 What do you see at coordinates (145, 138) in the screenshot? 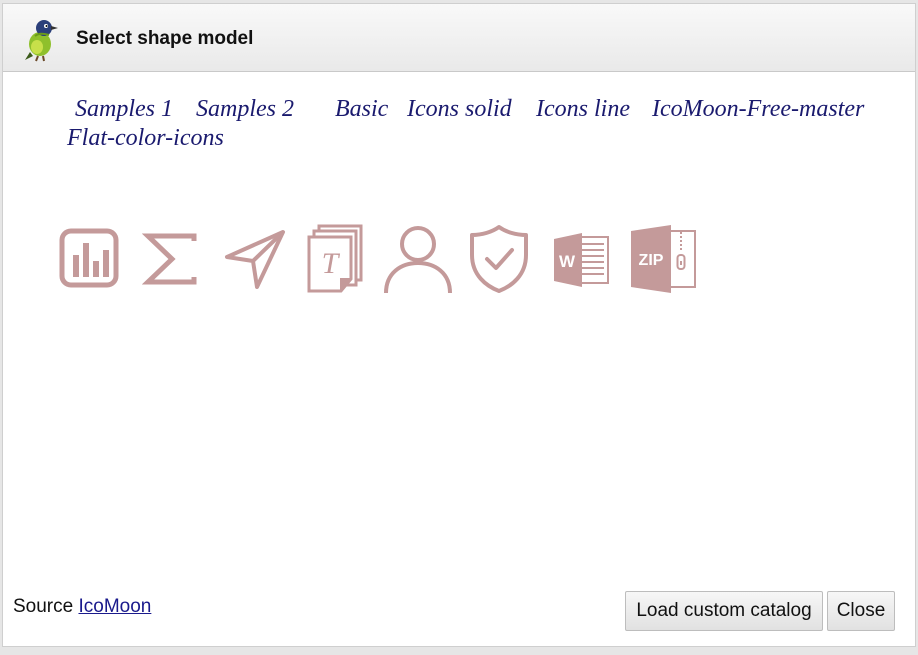
I see `tab-flat-color-icons: Flat-color-icons` at bounding box center [145, 138].